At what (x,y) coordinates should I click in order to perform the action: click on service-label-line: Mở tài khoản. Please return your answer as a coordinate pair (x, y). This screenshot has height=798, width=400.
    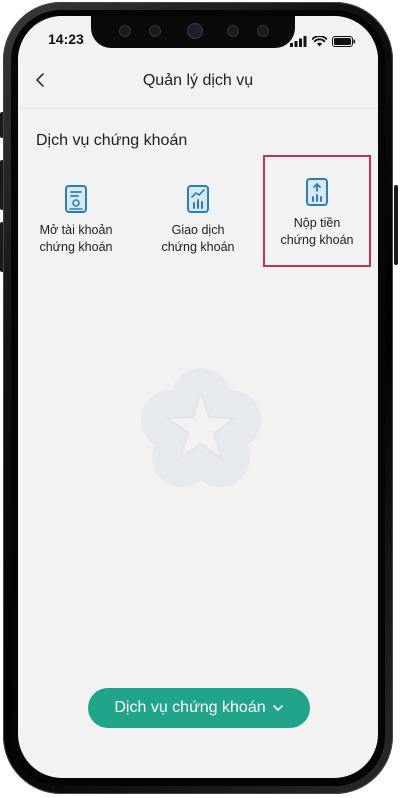
    Looking at the image, I should click on (76, 230).